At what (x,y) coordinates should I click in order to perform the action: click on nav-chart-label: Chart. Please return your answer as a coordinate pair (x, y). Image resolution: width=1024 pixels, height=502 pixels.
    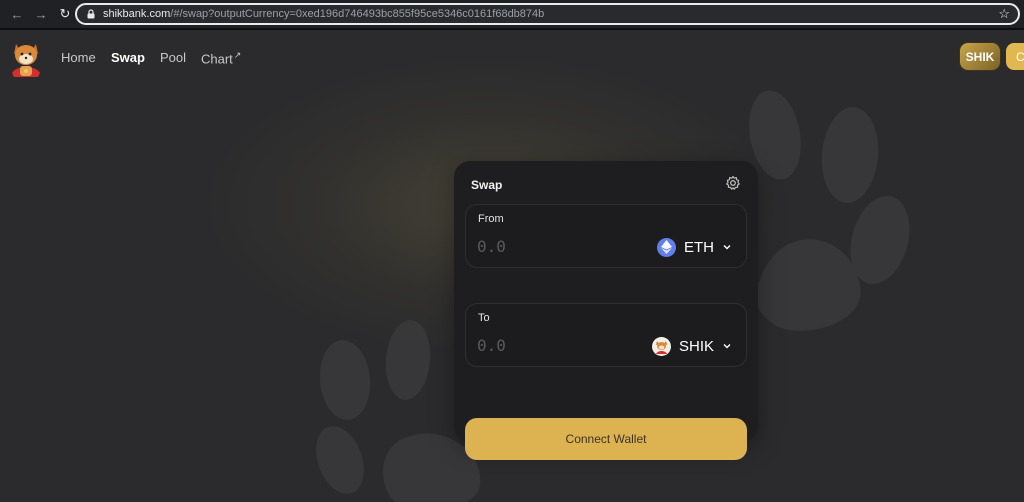
    Looking at the image, I should click on (217, 59).